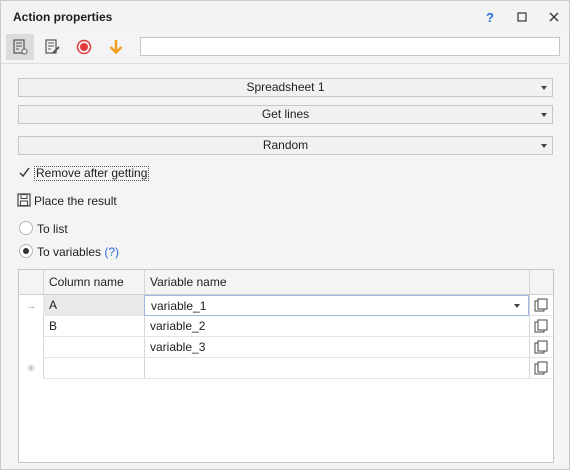  I want to click on spreadsheet-select: Spreadsheet 1, so click(285, 87).